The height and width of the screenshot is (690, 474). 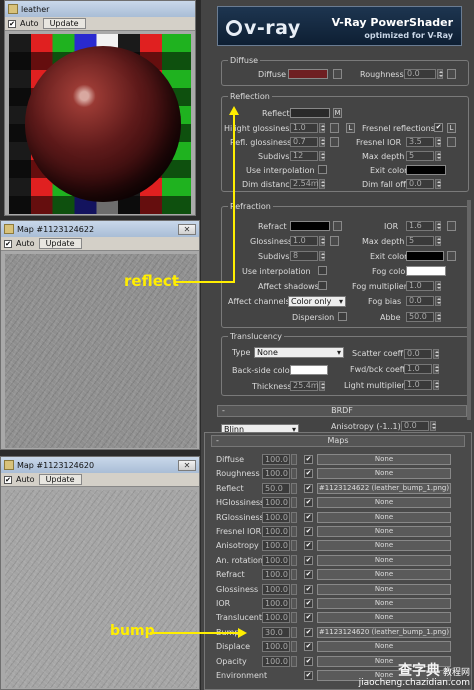 I want to click on map-window-2-close-button: ✕, so click(x=187, y=465).